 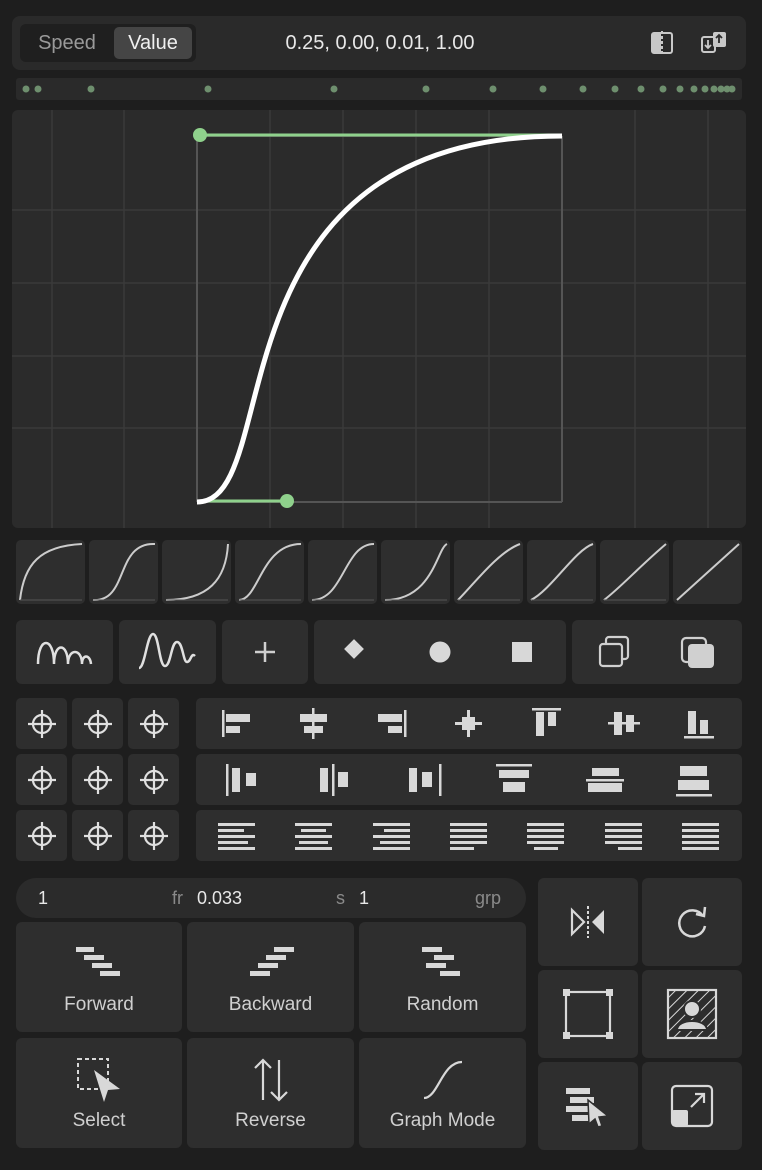 I want to click on select-button: Select, so click(x=99, y=1093).